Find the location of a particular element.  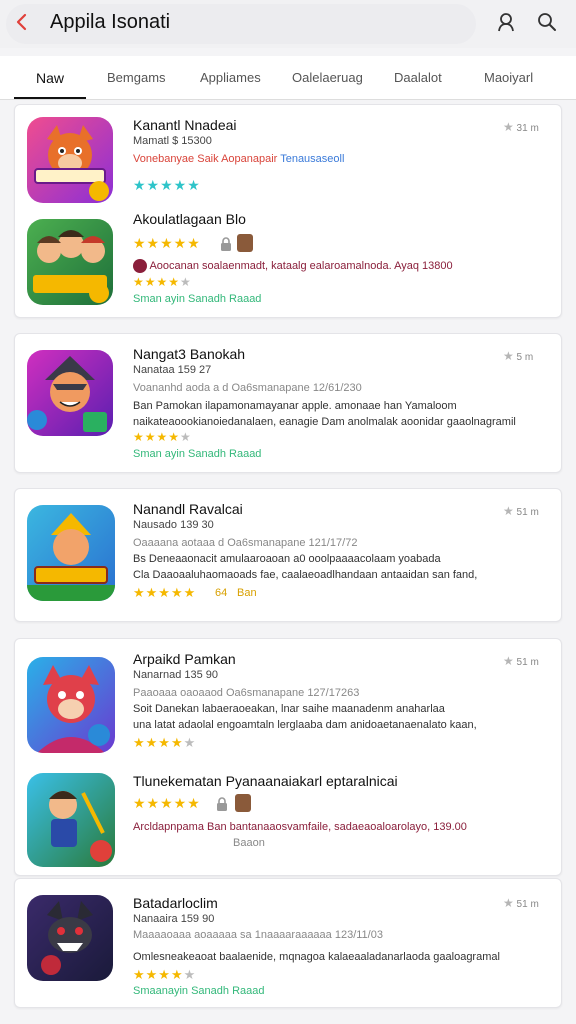

app-name: Akoulatlagaan Blo is located at coordinates (189, 219).